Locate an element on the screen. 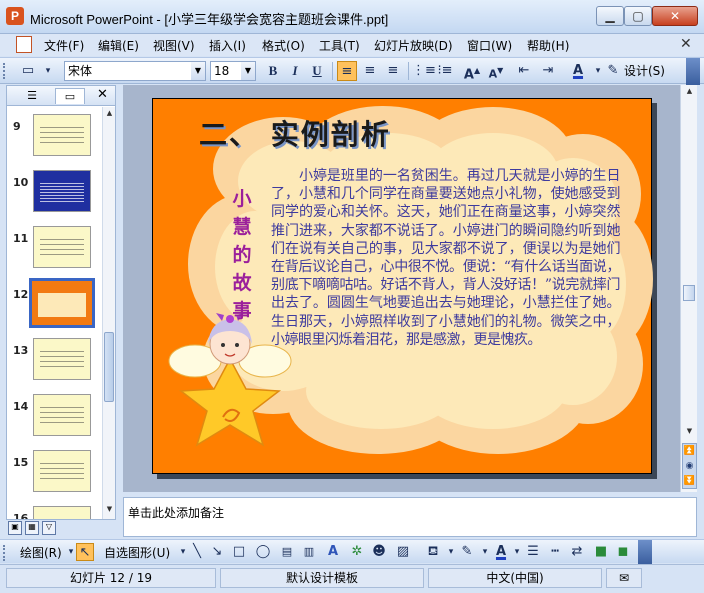 The image size is (704, 593). powerpoint-icon: P is located at coordinates (15, 16).